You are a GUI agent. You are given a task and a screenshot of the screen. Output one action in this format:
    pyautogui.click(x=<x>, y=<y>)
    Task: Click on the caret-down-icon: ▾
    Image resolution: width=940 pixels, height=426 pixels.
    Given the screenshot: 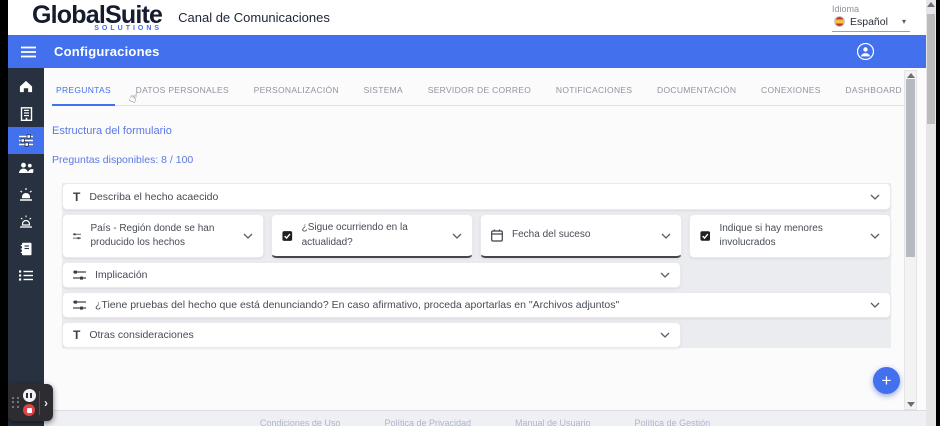 What is the action you would take?
    pyautogui.click(x=903, y=21)
    